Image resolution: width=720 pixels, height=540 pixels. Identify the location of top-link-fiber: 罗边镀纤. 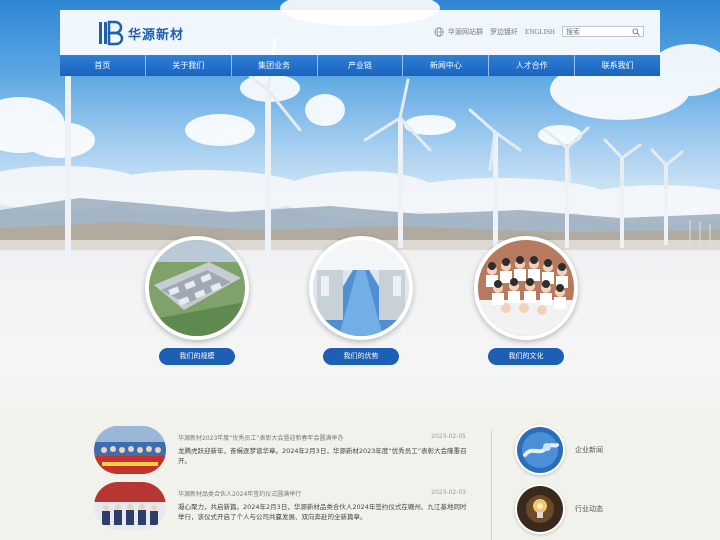
(504, 32).